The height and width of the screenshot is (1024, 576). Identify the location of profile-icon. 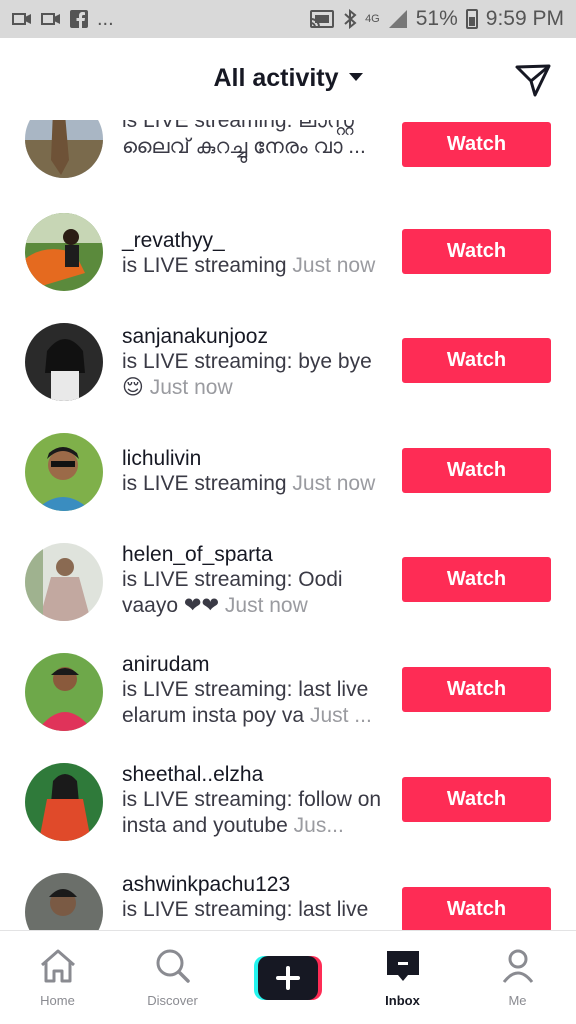
(517, 966).